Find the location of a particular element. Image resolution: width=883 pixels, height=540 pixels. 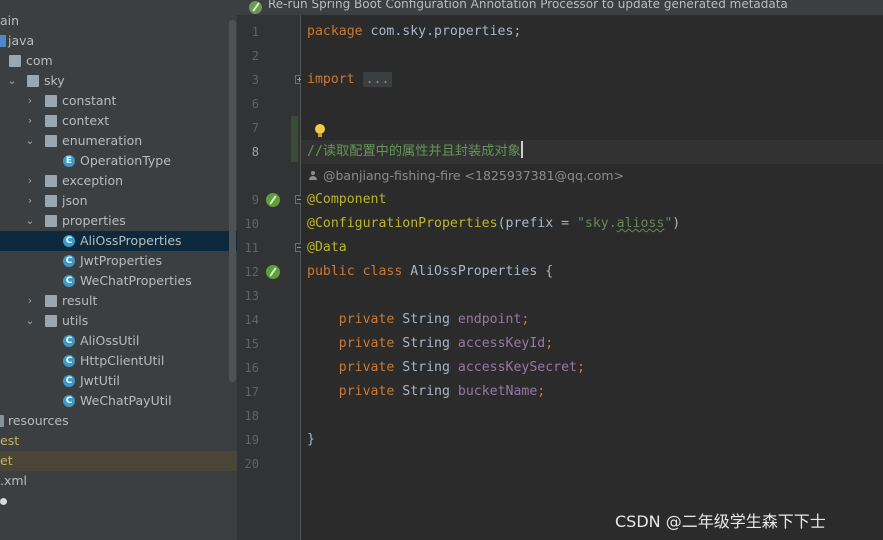

tree-item-resources: resources is located at coordinates (118, 421).